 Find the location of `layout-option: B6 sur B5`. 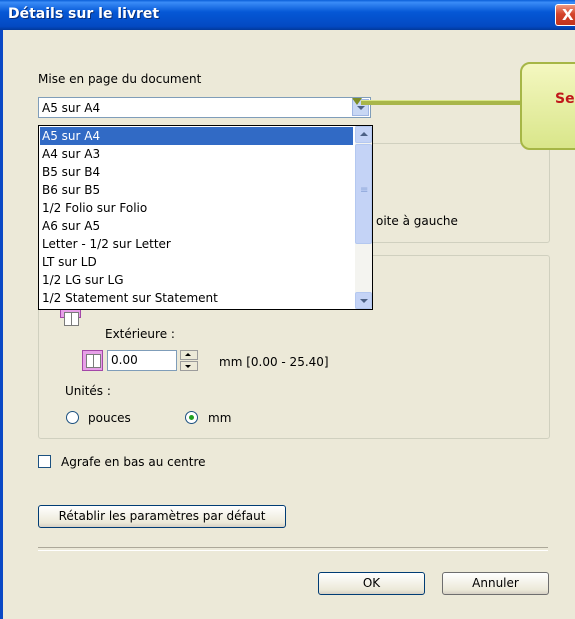

layout-option: B6 sur B5 is located at coordinates (196, 190).